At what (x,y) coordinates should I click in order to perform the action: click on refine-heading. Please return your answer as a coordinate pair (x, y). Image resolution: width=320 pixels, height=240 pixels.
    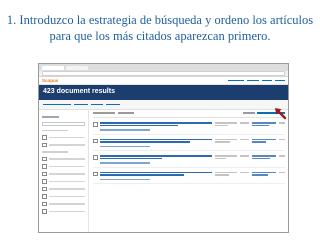
    Looking at the image, I should click on (51, 117).